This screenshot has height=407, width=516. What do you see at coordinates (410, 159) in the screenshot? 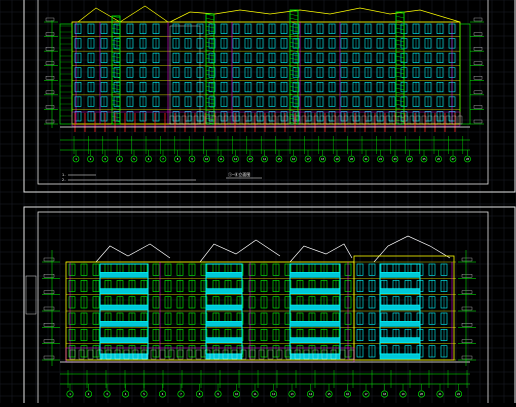
I see `axis-number: 24` at bounding box center [410, 159].